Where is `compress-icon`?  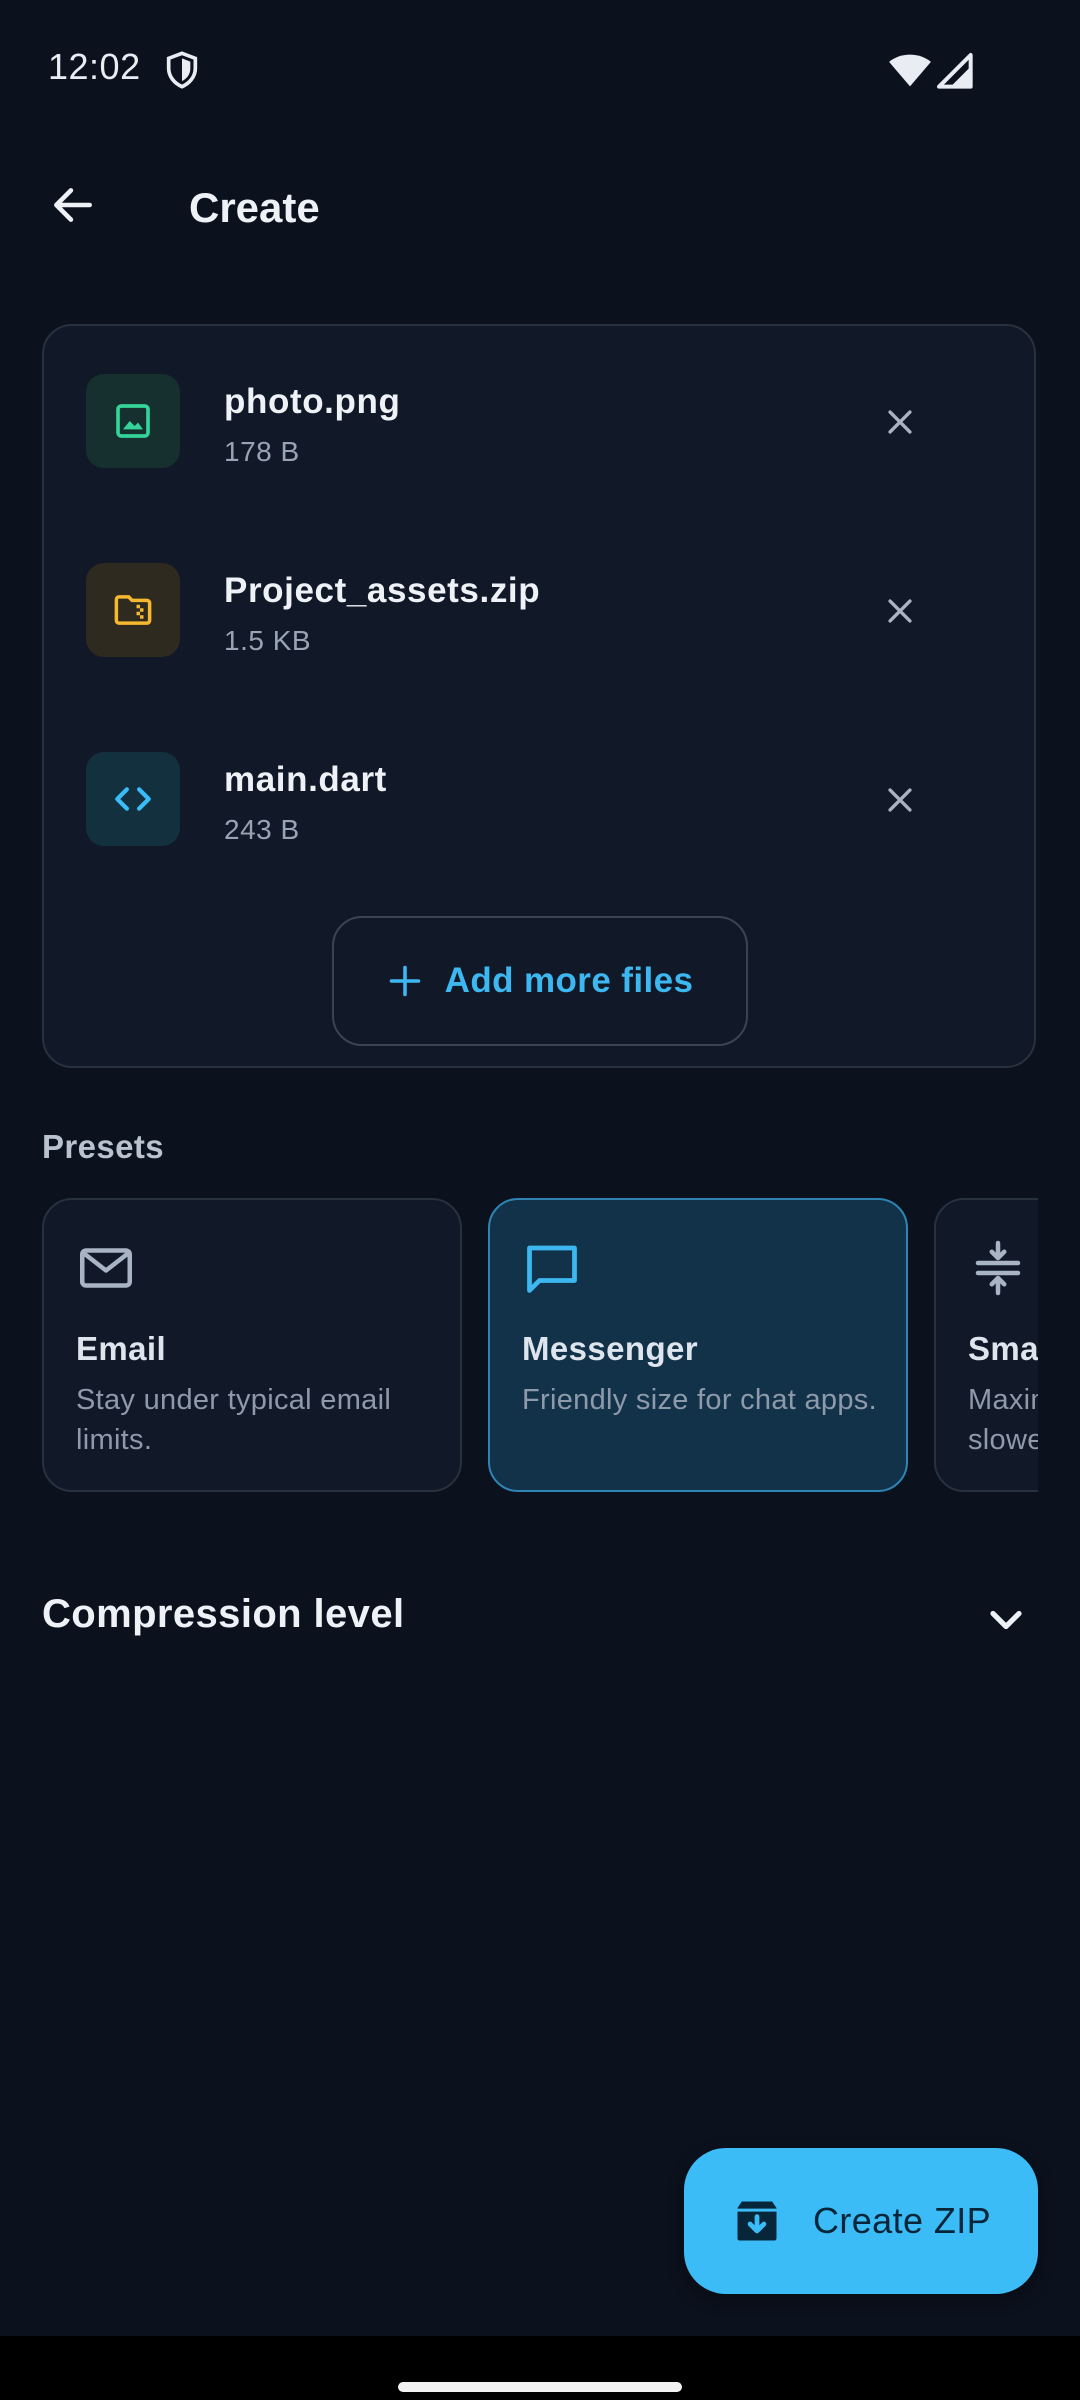 compress-icon is located at coordinates (998, 1268).